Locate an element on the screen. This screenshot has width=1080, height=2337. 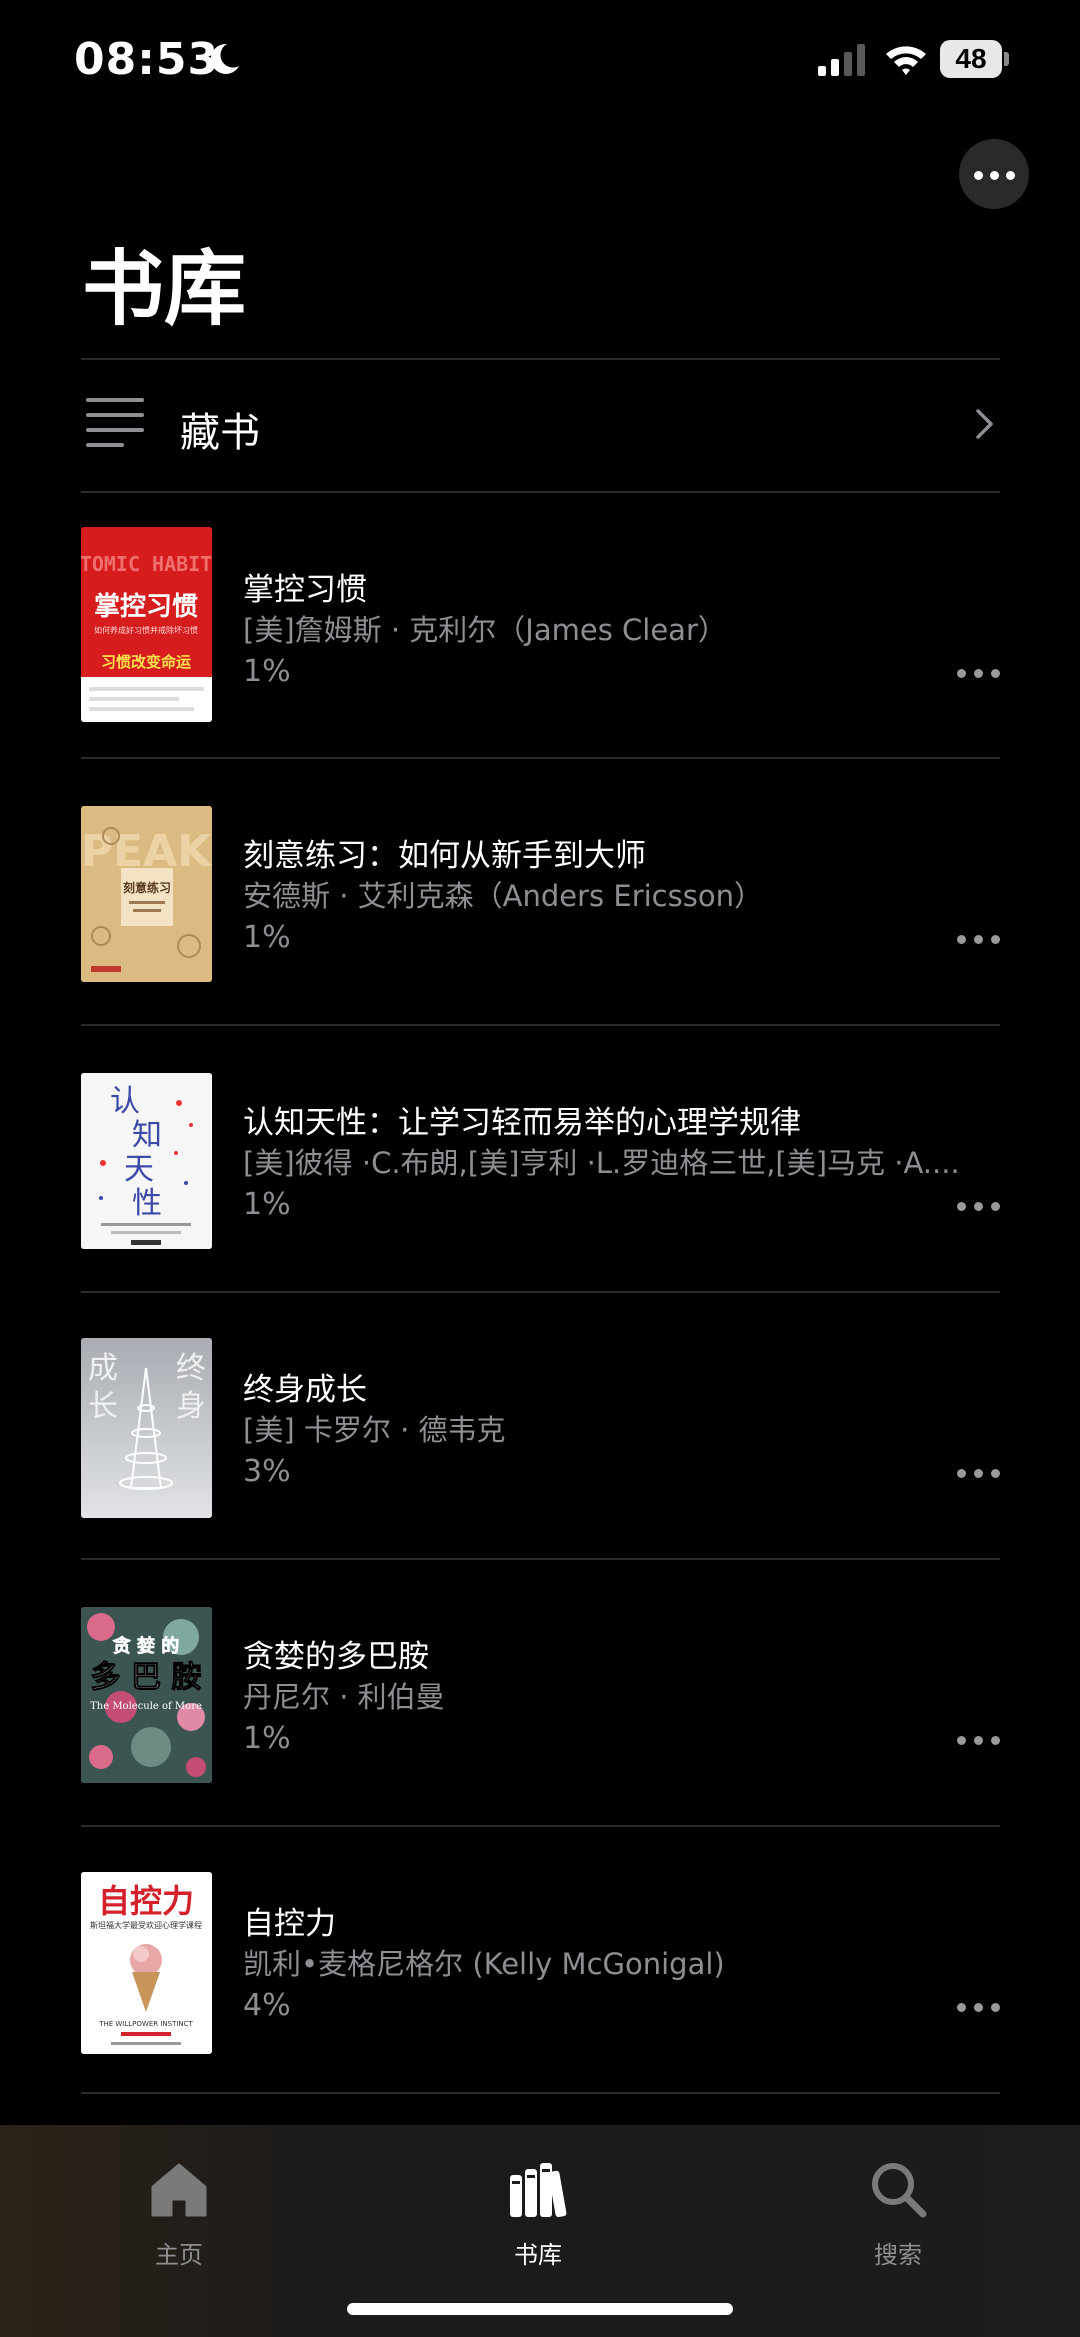
book-progress: 4% is located at coordinates (267, 2005).